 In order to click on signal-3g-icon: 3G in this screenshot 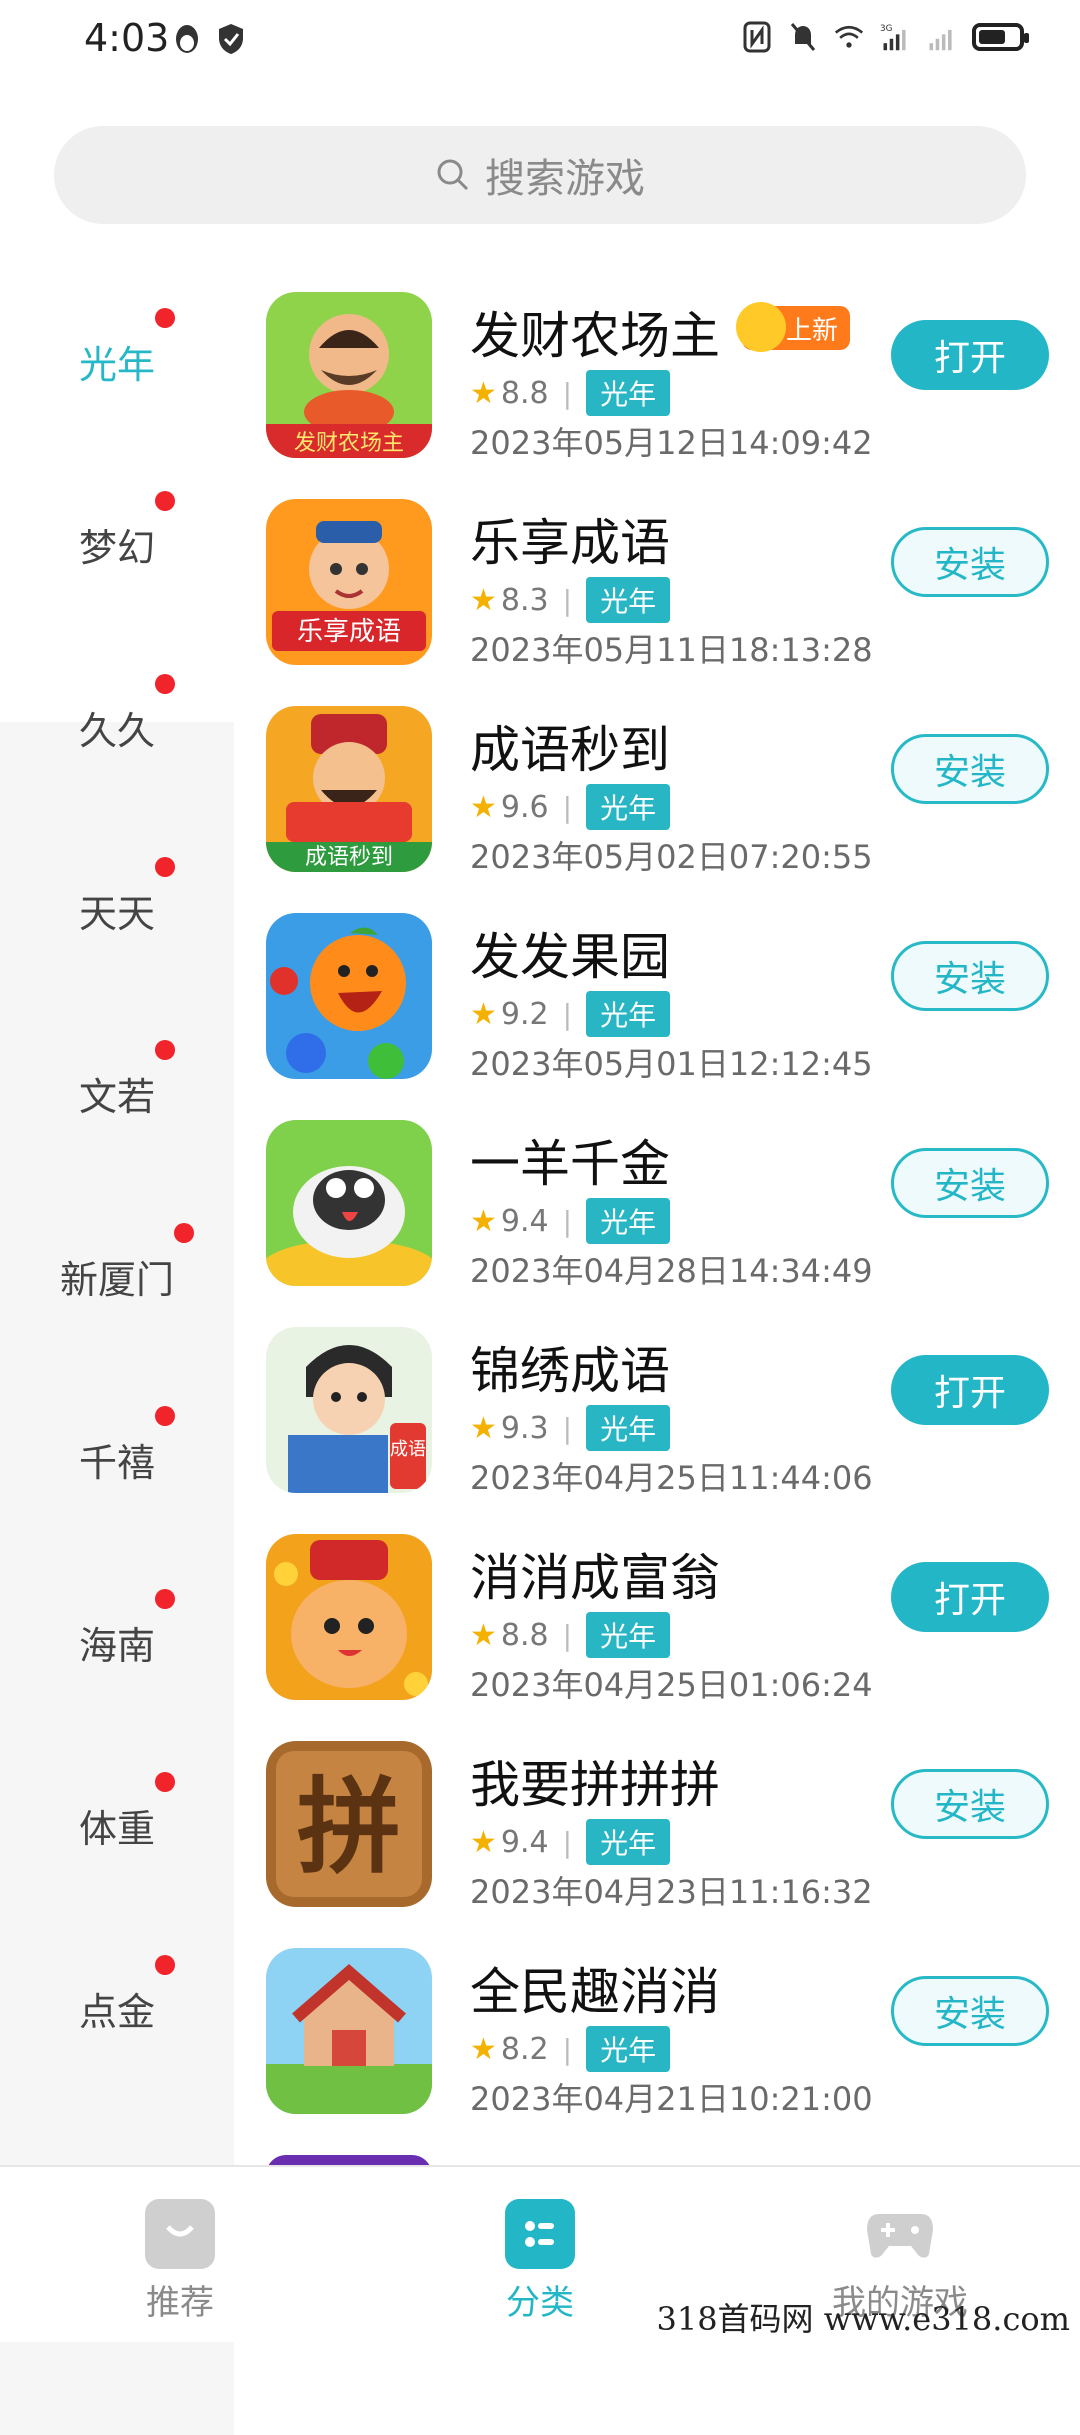, I will do `click(893, 37)`.